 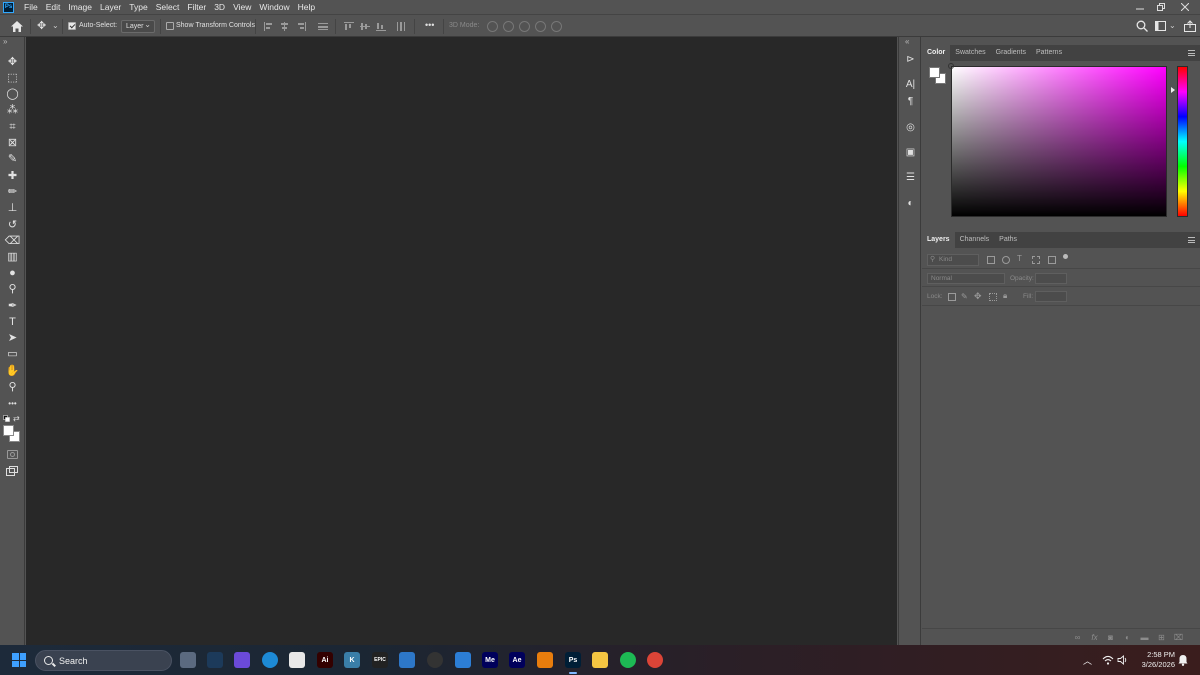 I want to click on menu-help: Help, so click(x=306, y=7).